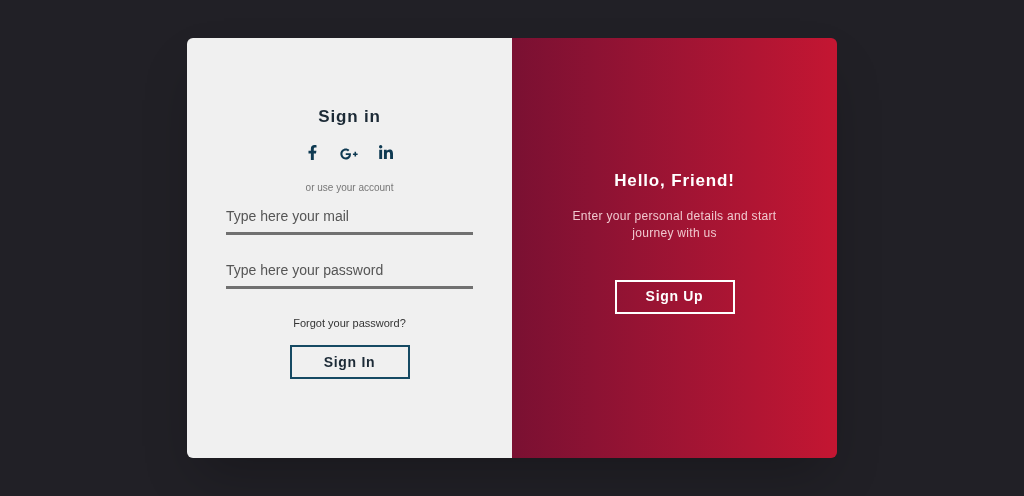  What do you see at coordinates (674, 296) in the screenshot?
I see `sign-up-button: Sign Up` at bounding box center [674, 296].